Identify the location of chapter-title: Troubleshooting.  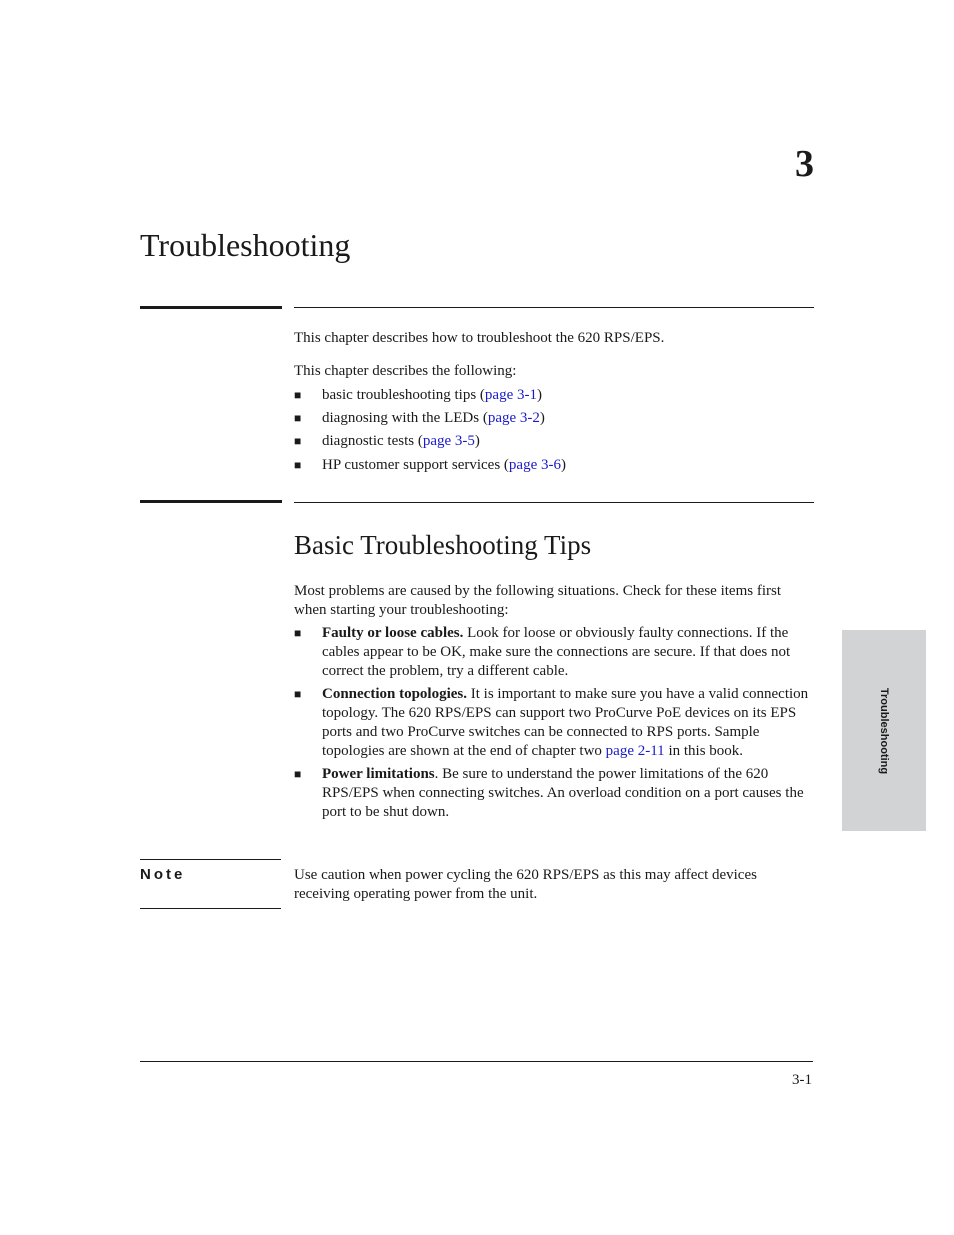
(245, 245).